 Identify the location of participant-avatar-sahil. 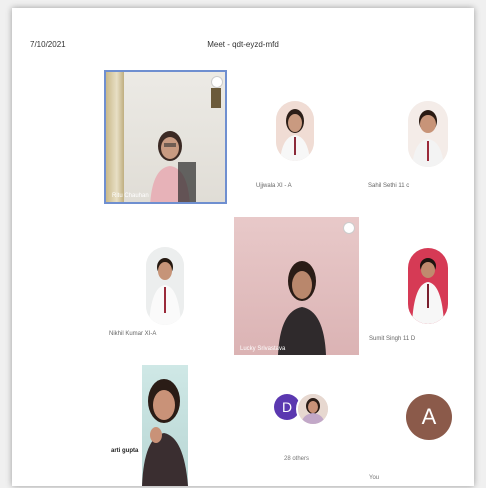
(428, 134).